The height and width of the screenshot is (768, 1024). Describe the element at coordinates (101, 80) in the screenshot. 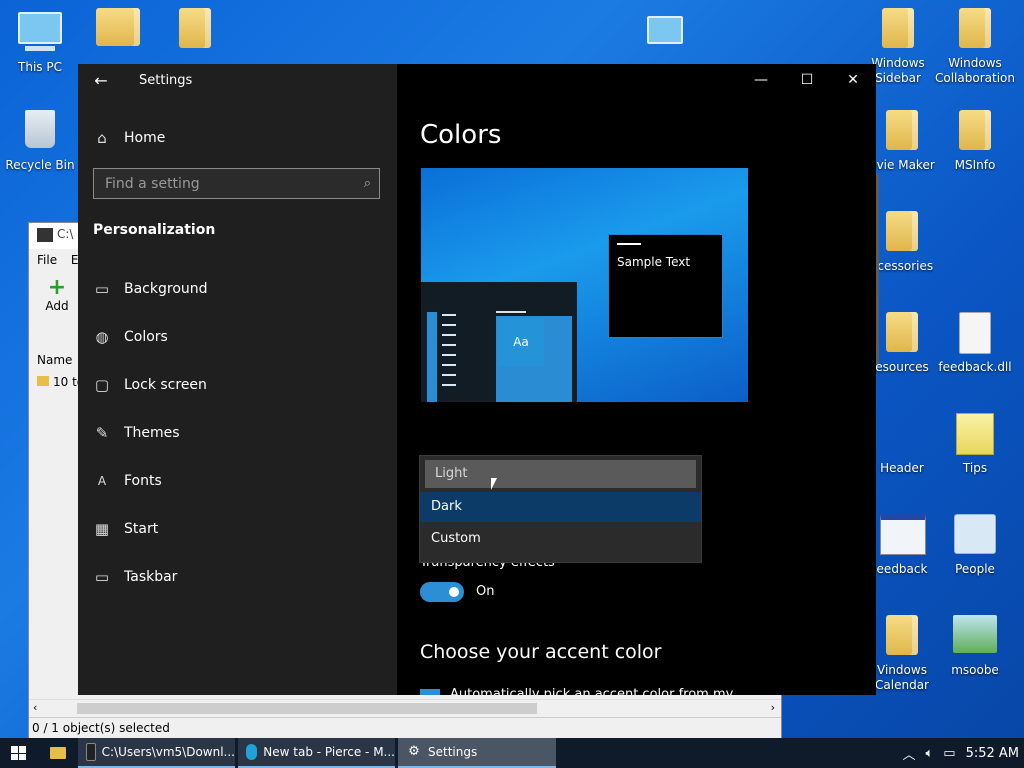

I see `back-arrow-icon: ←` at that location.